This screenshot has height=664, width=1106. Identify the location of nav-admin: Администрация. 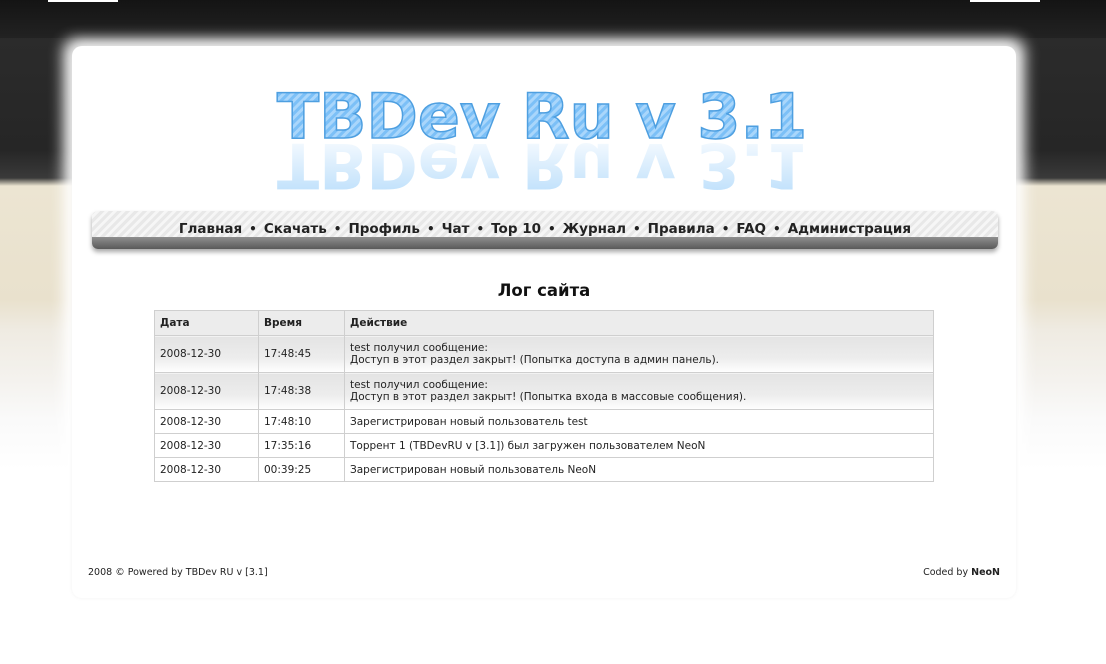
(849, 229).